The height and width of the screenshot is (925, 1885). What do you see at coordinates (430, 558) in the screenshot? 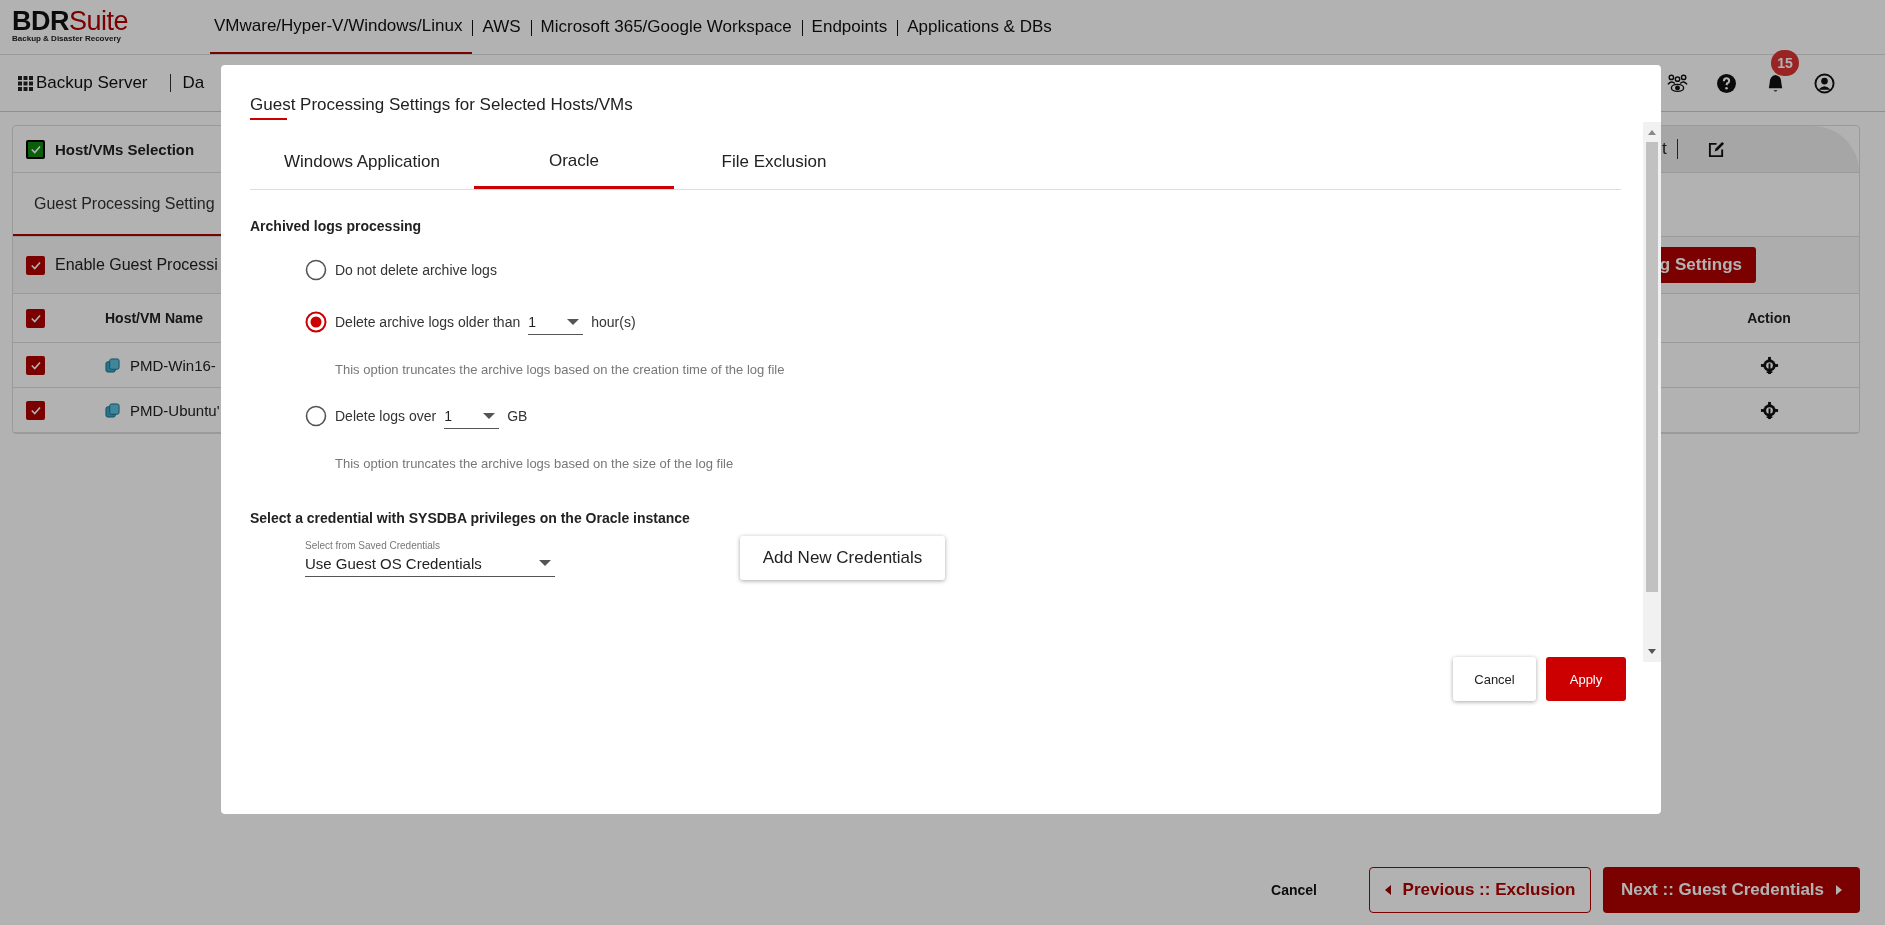
I see `credentials-dropdown: Select from Saved Credentials Use Guest OS Credentials` at bounding box center [430, 558].